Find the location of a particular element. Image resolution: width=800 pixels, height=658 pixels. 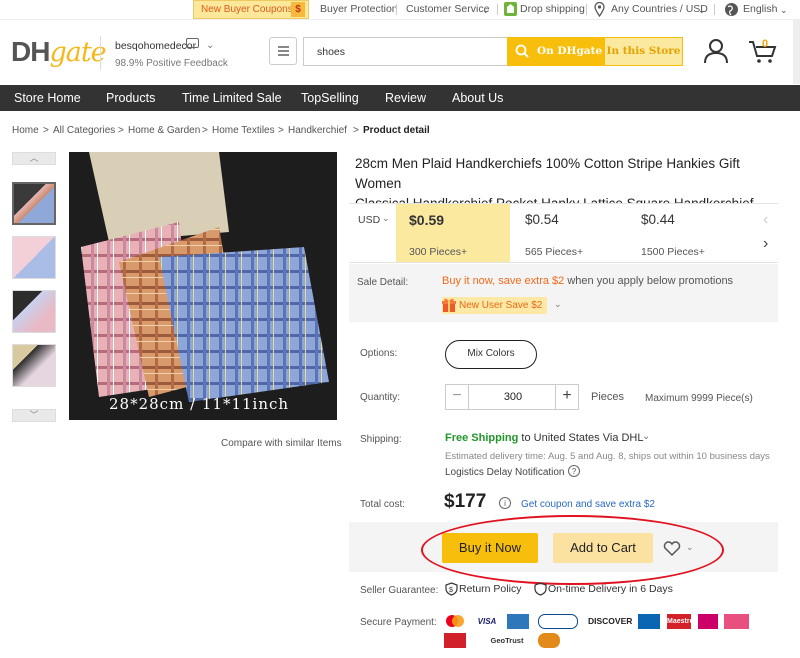

thumb-scroll-up-button: ︿ is located at coordinates (34, 158).